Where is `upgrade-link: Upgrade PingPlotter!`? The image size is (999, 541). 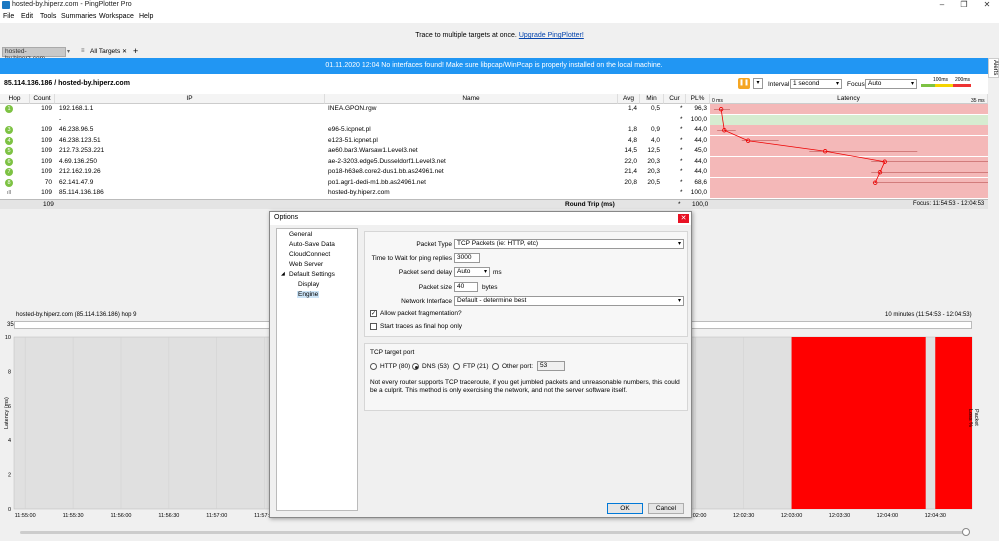 upgrade-link: Upgrade PingPlotter! is located at coordinates (551, 35).